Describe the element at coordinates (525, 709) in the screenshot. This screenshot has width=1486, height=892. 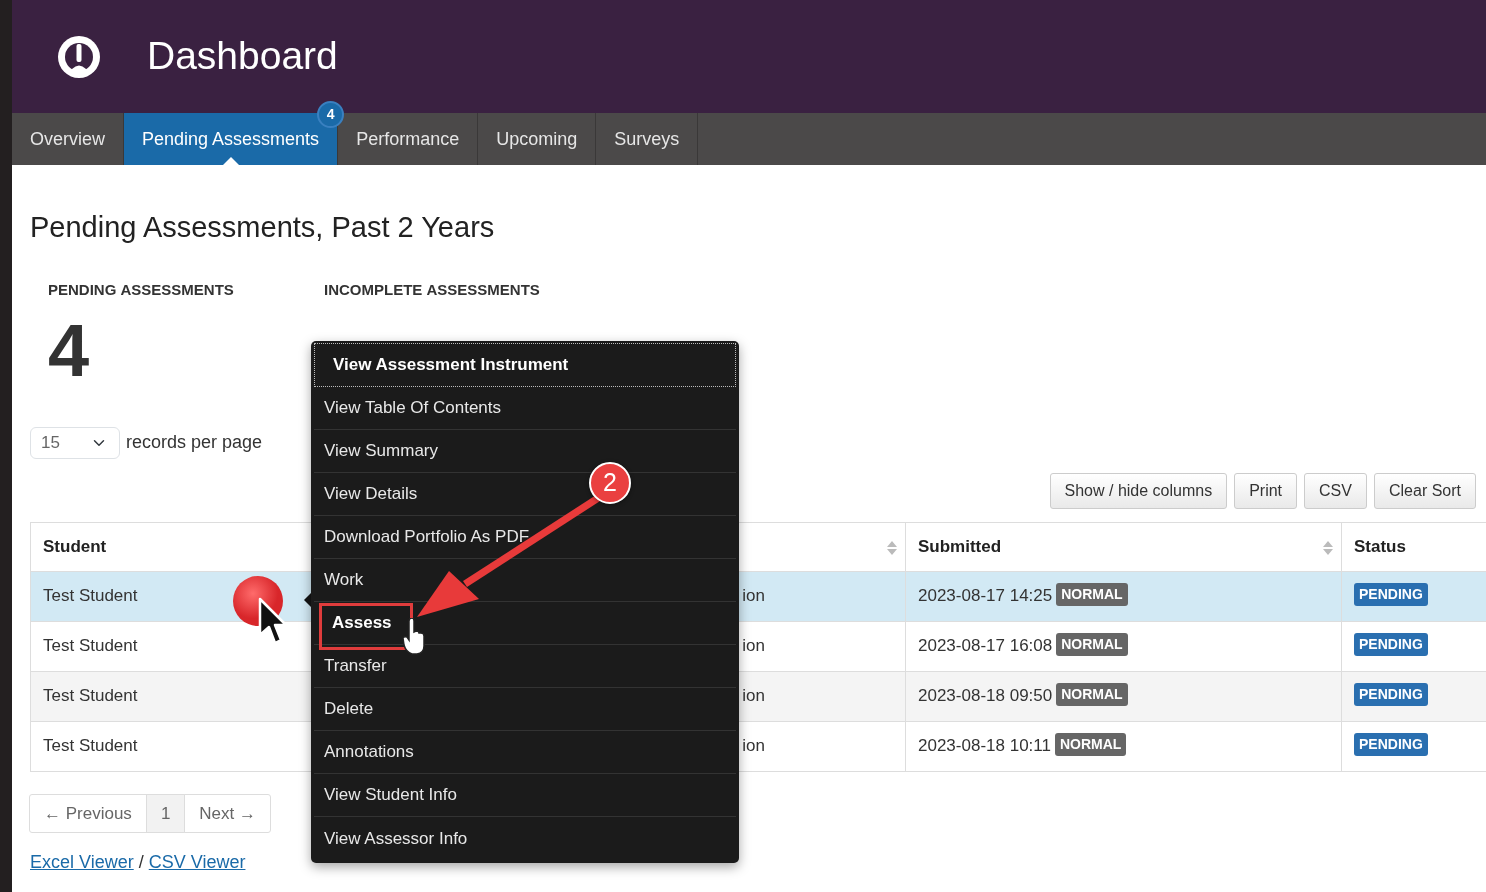
I see `menu-item: Delete` at that location.